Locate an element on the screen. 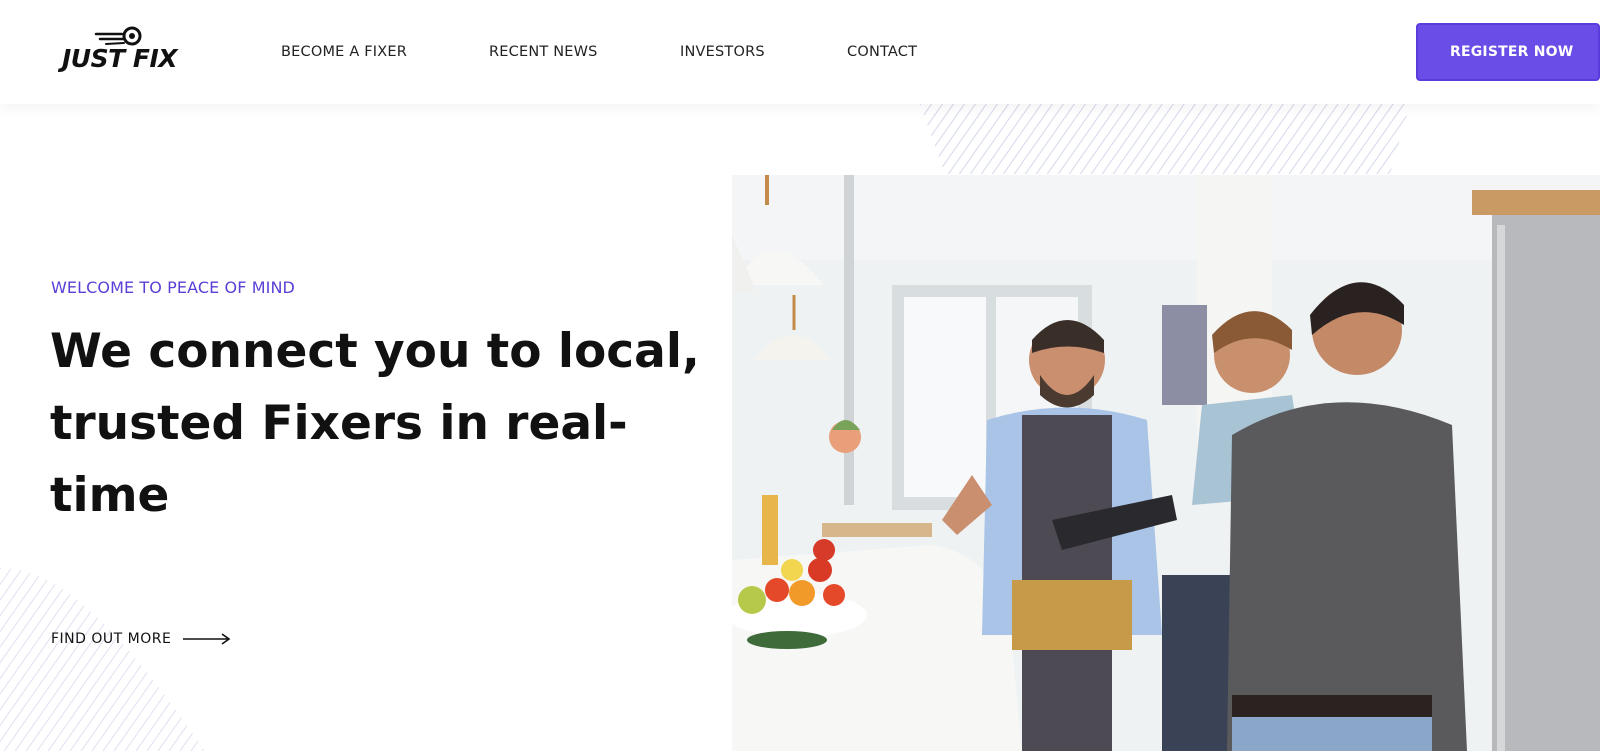 This screenshot has width=1600, height=751. register-now-button: REGISTER NOW is located at coordinates (1508, 52).